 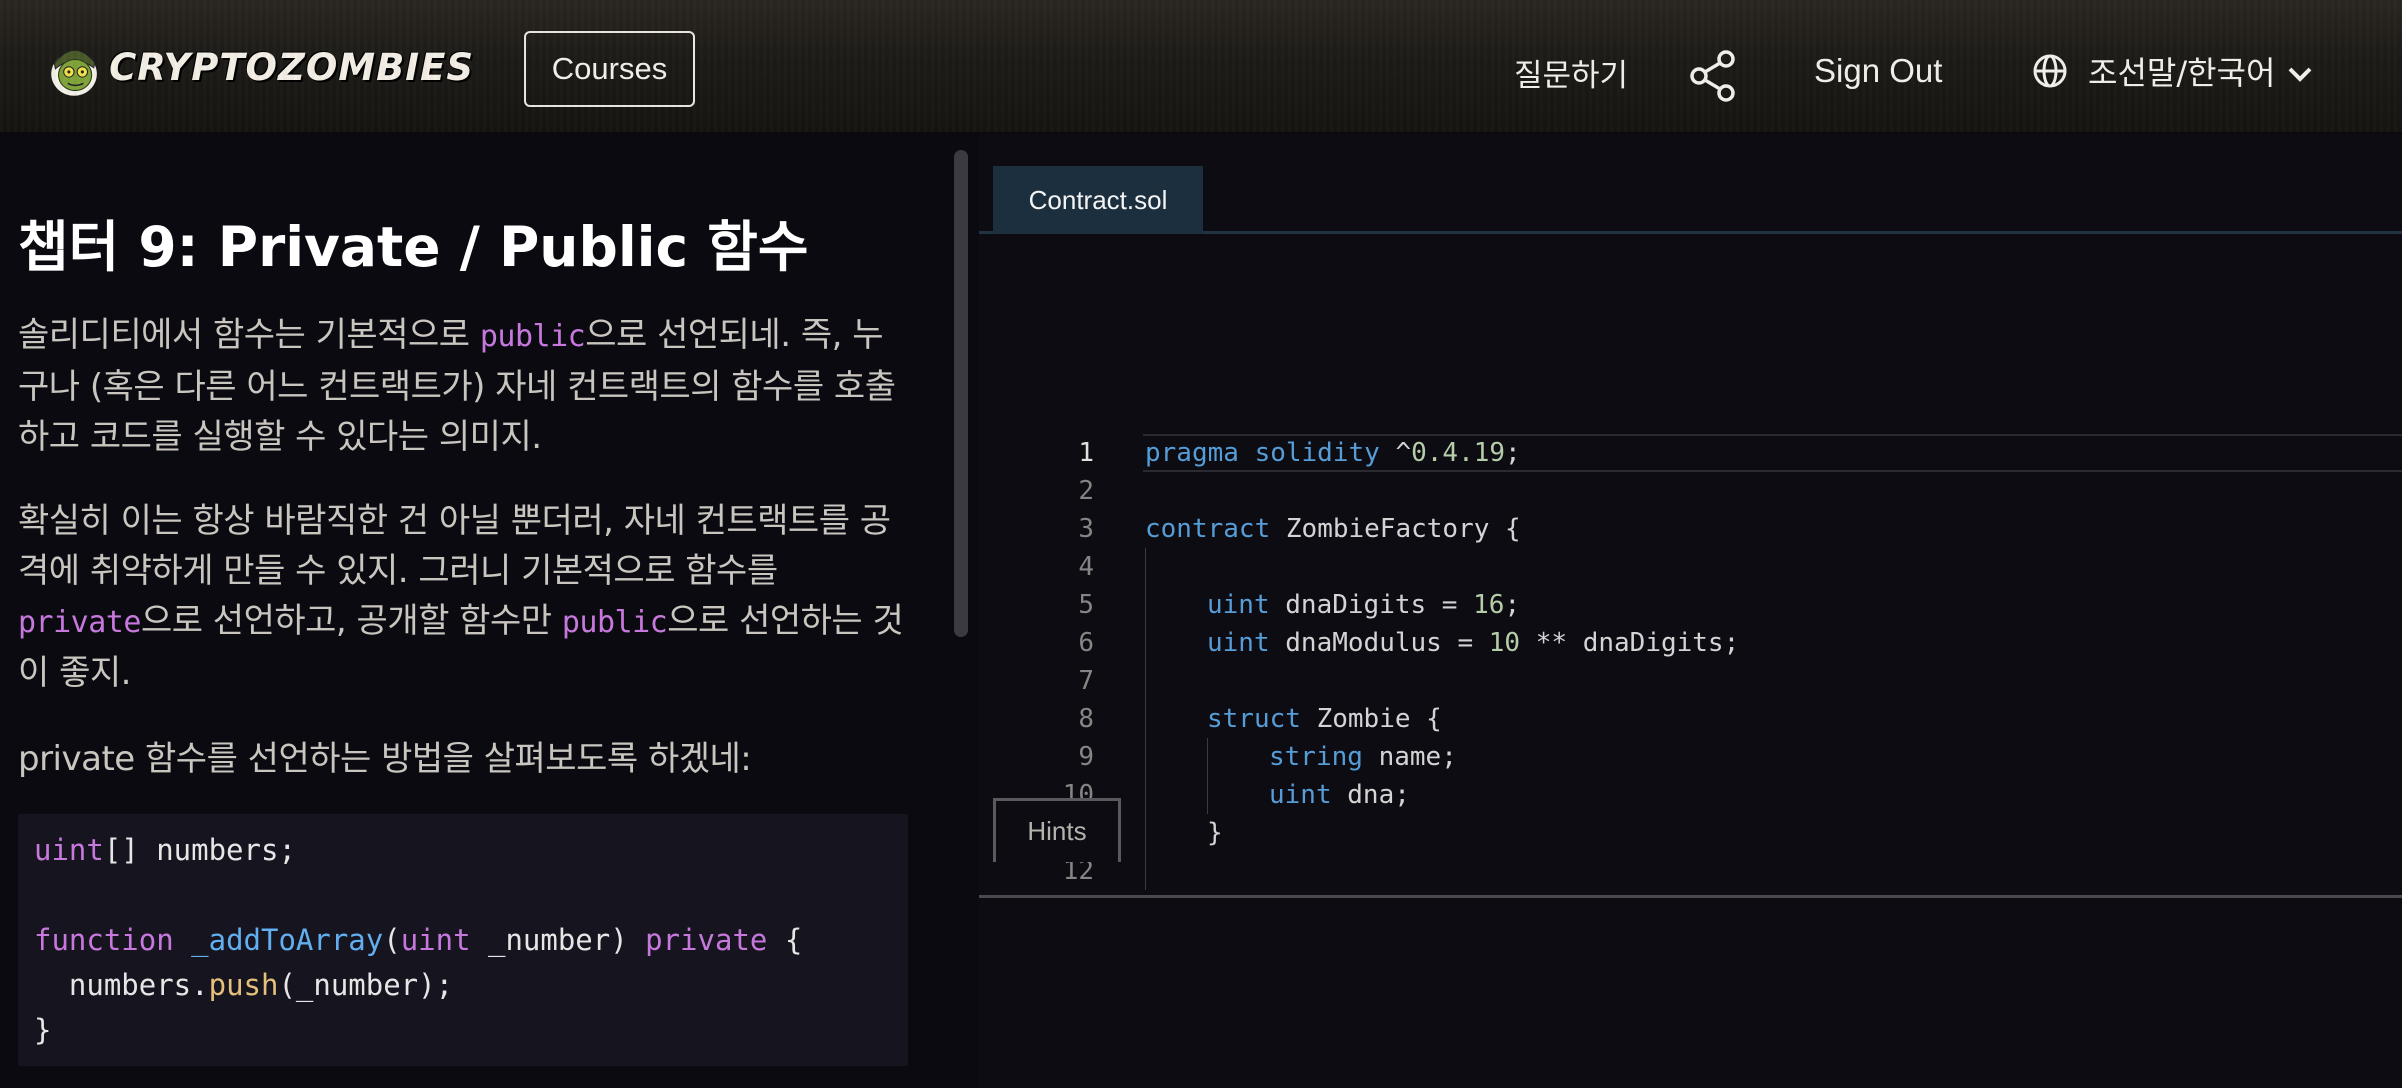 What do you see at coordinates (1690, 605) in the screenshot?
I see `code-line: 5 uint dnaDigits = 16;` at bounding box center [1690, 605].